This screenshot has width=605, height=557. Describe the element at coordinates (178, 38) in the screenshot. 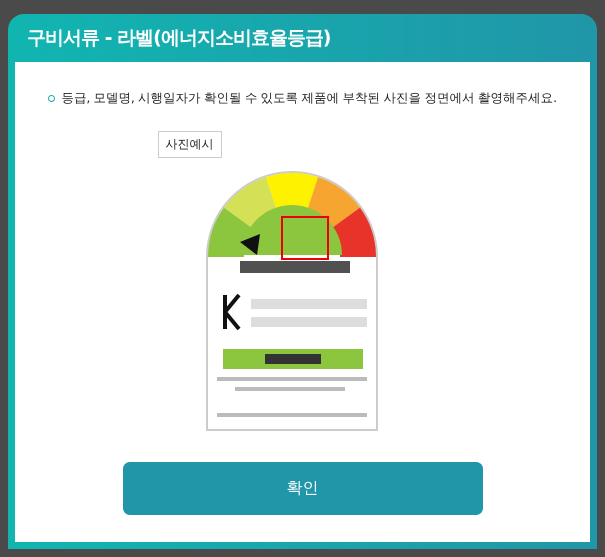

I see `dialog-title: 구비서류 - 라벨(에너지소비효율등급)` at that location.